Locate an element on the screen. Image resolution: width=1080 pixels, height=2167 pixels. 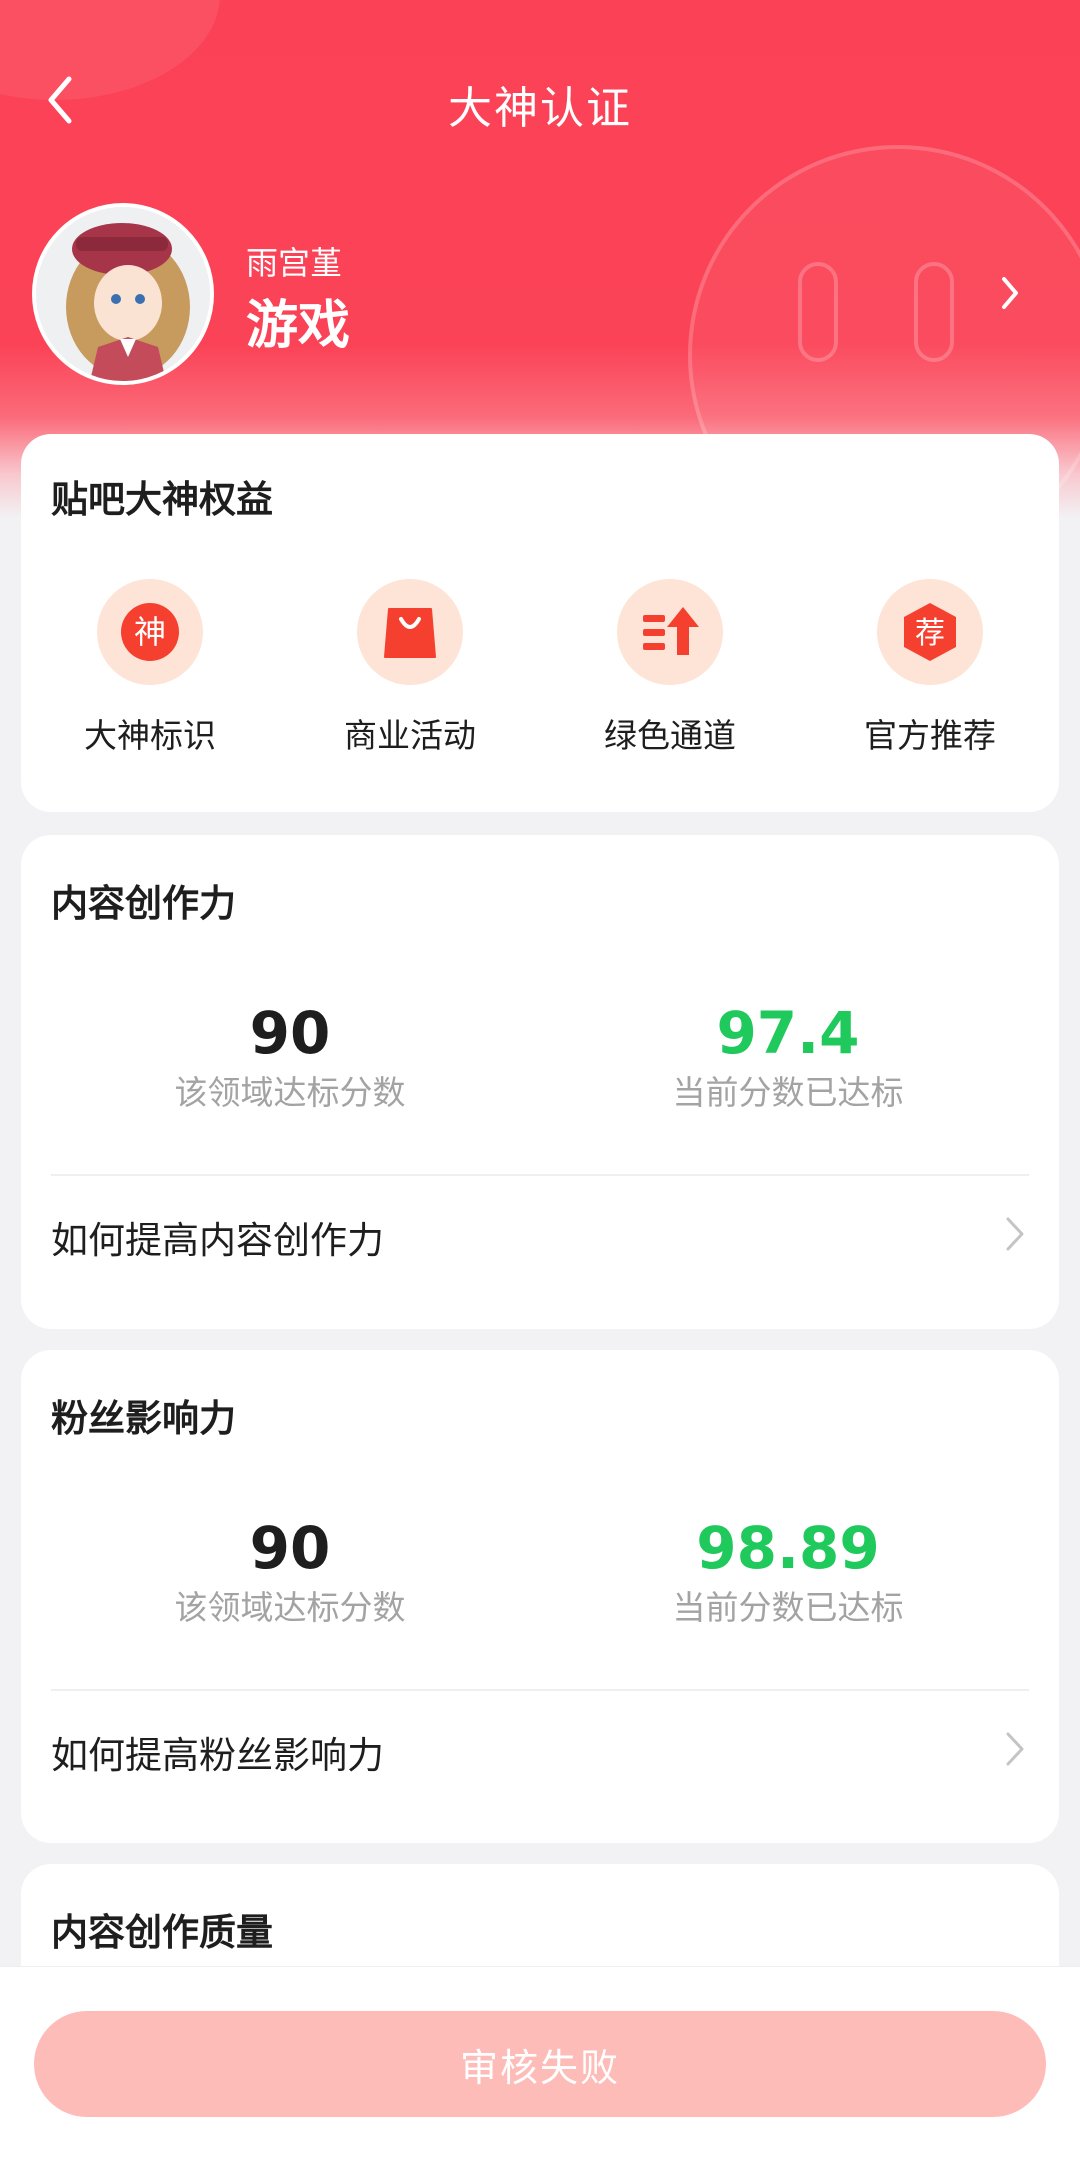
fans-current-score: 98.89 当前分数已达标 is located at coordinates (788, 1572).